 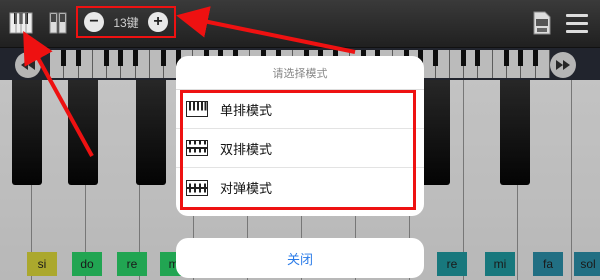 I want to click on duet-keyboard-icon, so click(x=197, y=187).